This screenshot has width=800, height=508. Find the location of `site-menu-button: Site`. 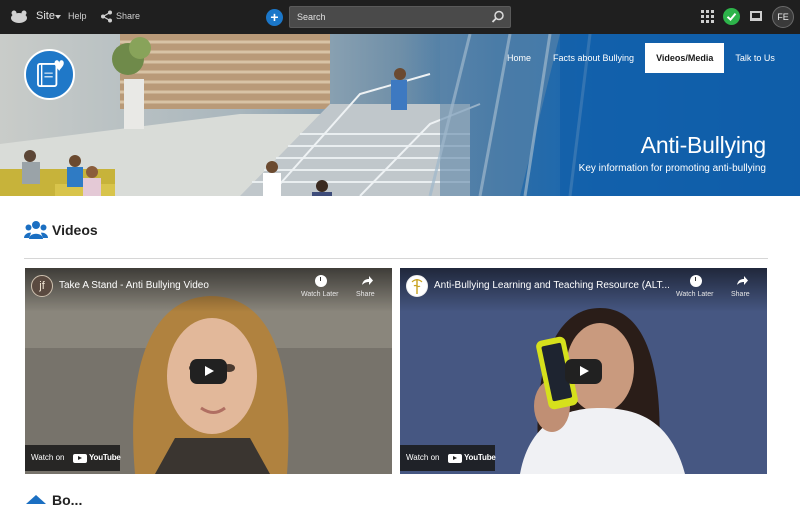

site-menu-button: Site is located at coordinates (45, 16).